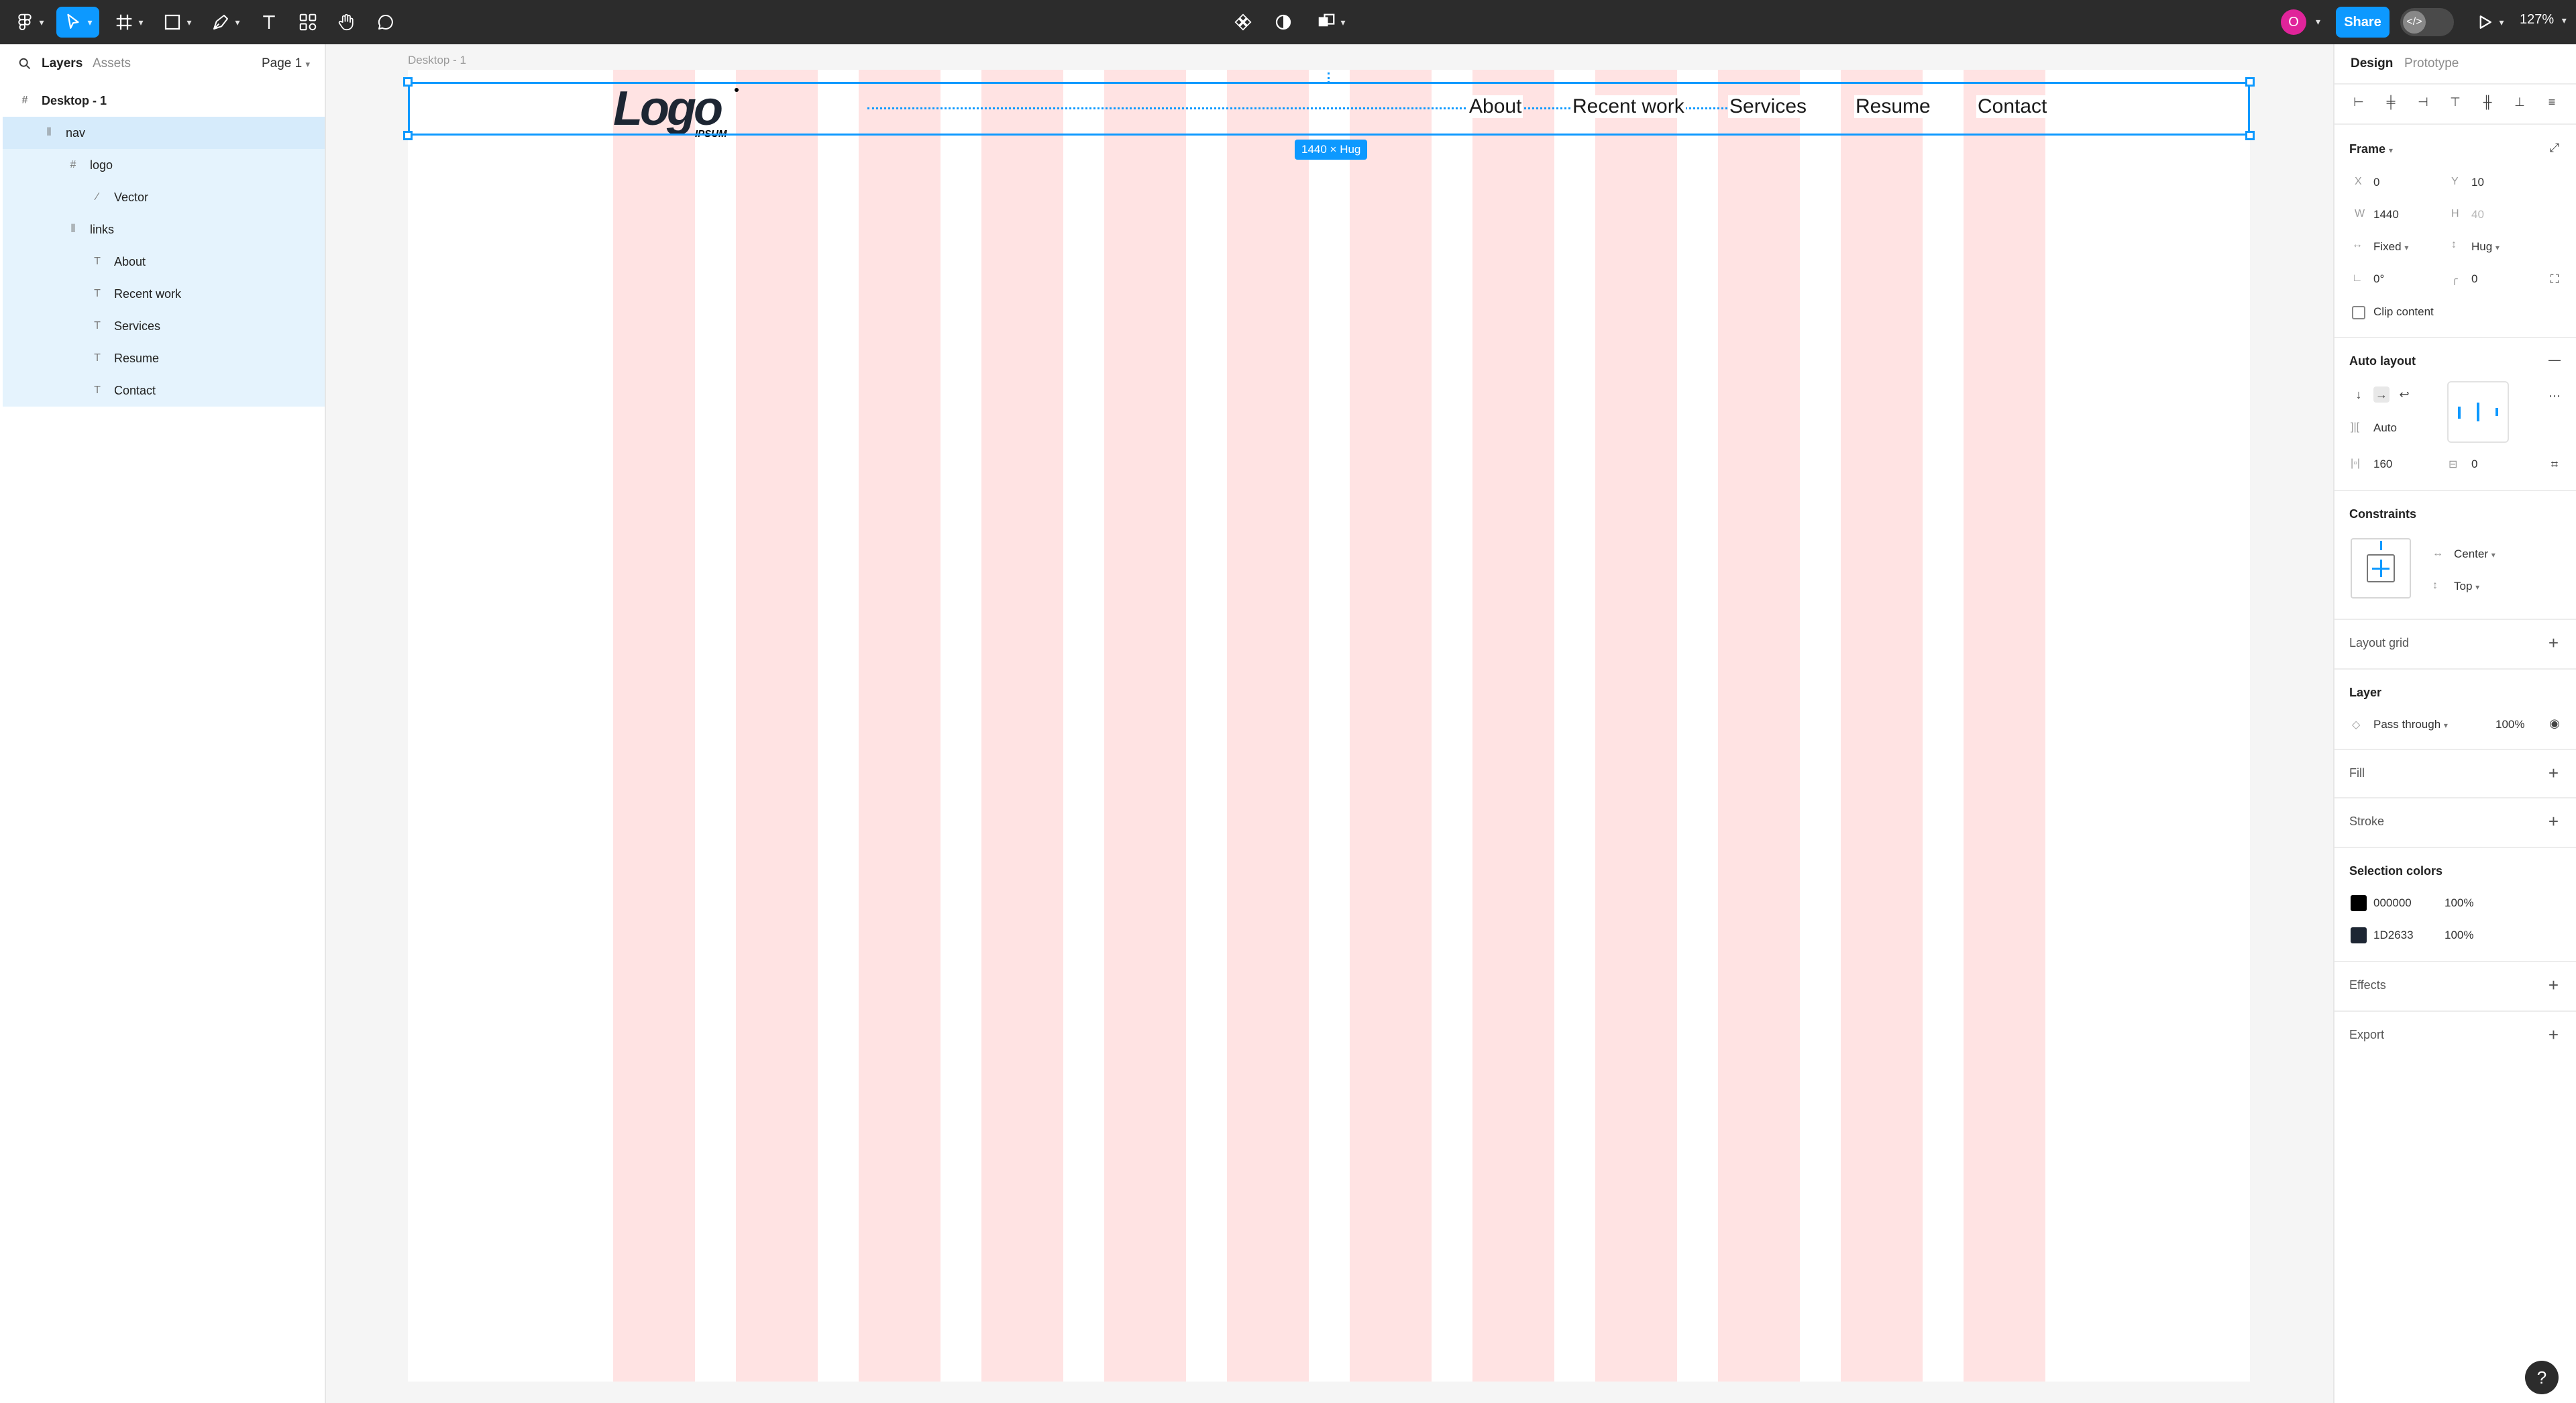  I want to click on frame-label: Desktop - 1, so click(437, 61).